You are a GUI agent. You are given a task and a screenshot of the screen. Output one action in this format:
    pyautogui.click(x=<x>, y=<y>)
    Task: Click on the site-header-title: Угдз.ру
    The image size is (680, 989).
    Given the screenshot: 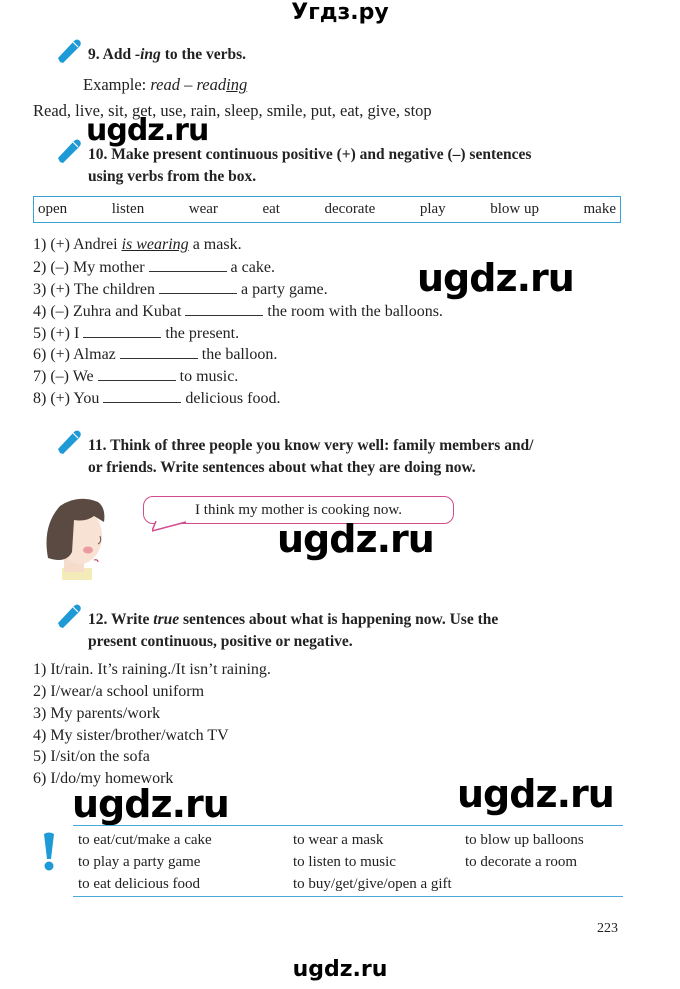 What is the action you would take?
    pyautogui.click(x=340, y=12)
    